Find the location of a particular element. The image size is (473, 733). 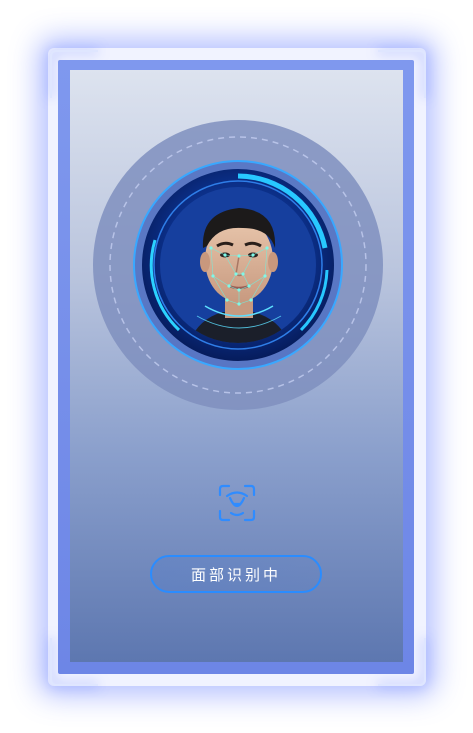

face-scan-icon is located at coordinates (237, 503).